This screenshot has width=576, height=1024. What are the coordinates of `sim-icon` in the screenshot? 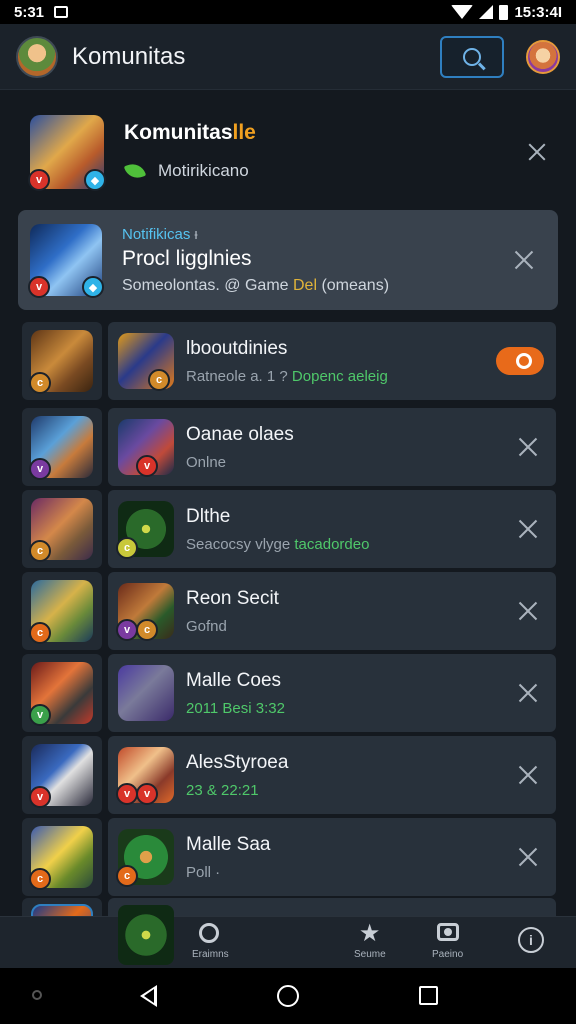 It's located at (61, 12).